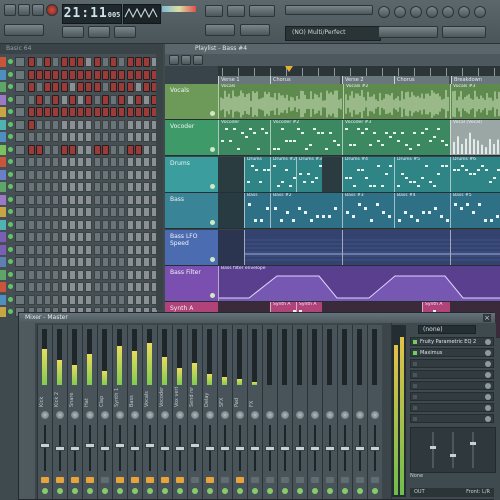  What do you see at coordinates (164, 412) in the screenshot?
I see `mixer-strip: Vocoder` at bounding box center [164, 412].